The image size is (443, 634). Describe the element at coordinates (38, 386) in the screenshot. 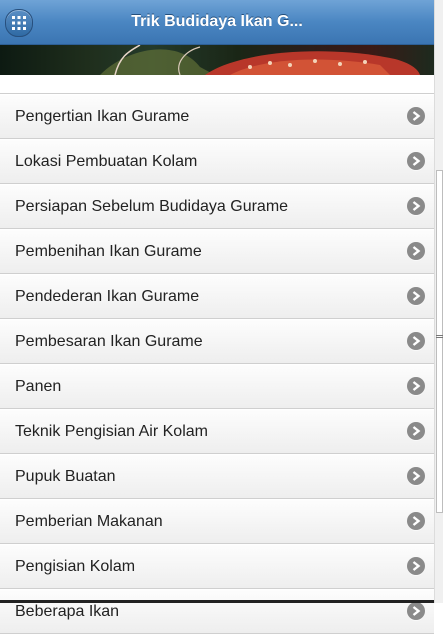

I see `list-item-label: Panen` at that location.